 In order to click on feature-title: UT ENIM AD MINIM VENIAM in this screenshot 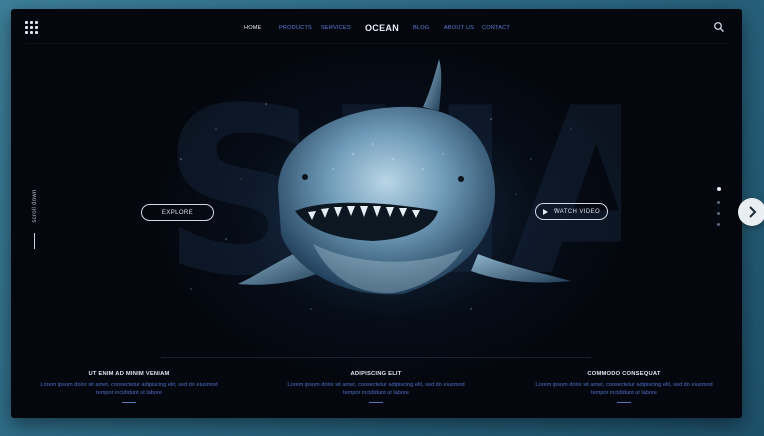, I will do `click(129, 374)`.